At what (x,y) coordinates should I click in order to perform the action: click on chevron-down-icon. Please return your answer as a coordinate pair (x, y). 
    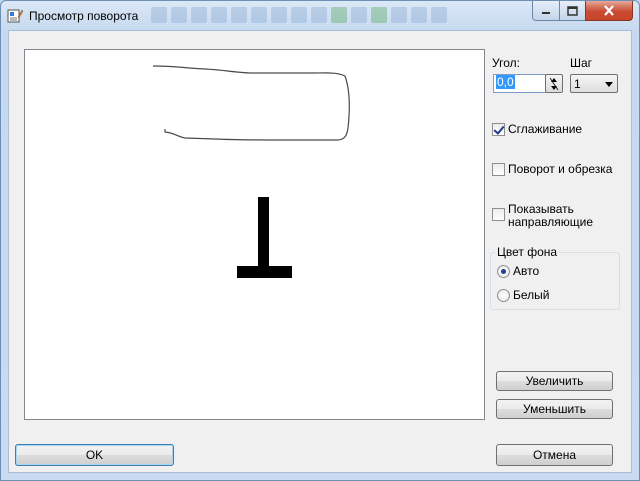
    Looking at the image, I should click on (609, 84).